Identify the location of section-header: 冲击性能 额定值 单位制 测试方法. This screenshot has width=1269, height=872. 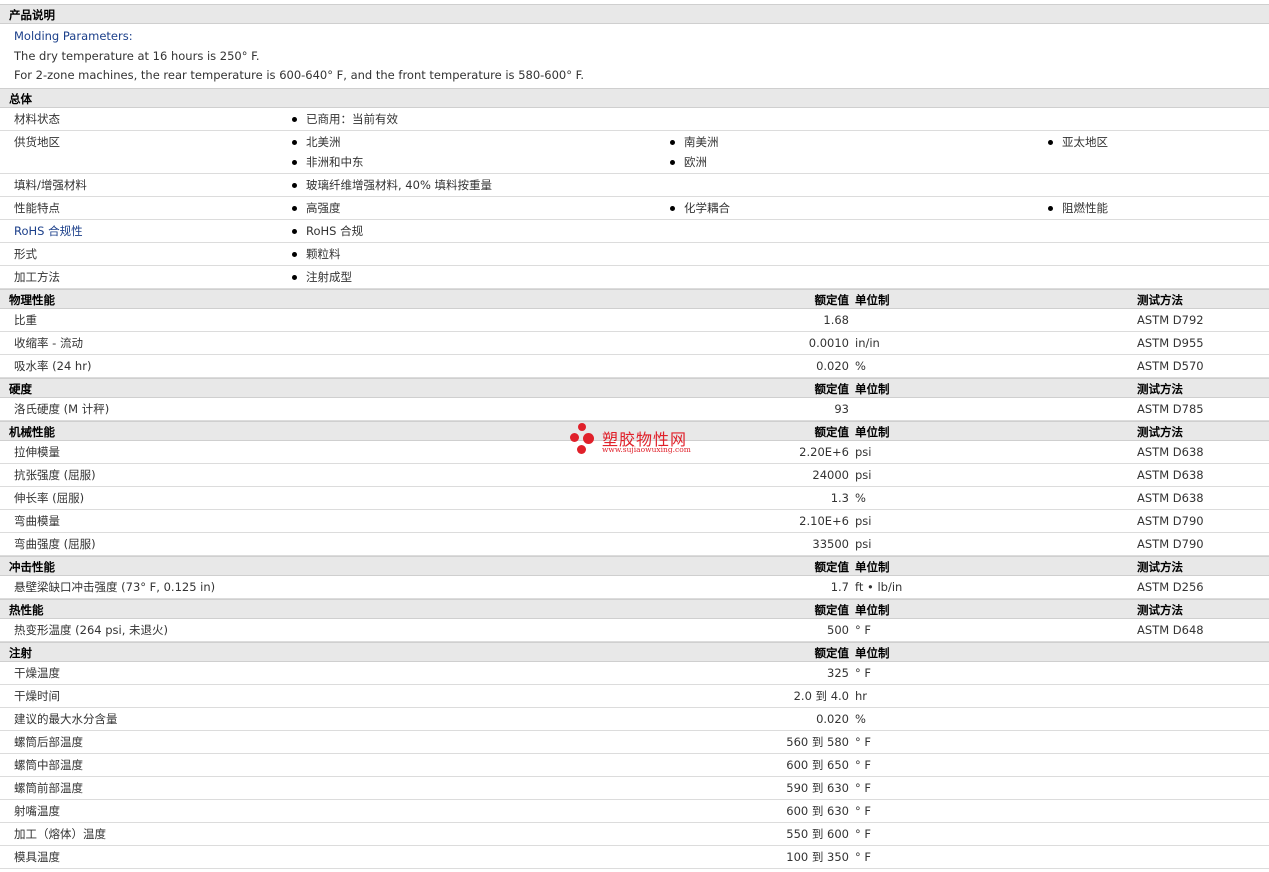
(634, 565).